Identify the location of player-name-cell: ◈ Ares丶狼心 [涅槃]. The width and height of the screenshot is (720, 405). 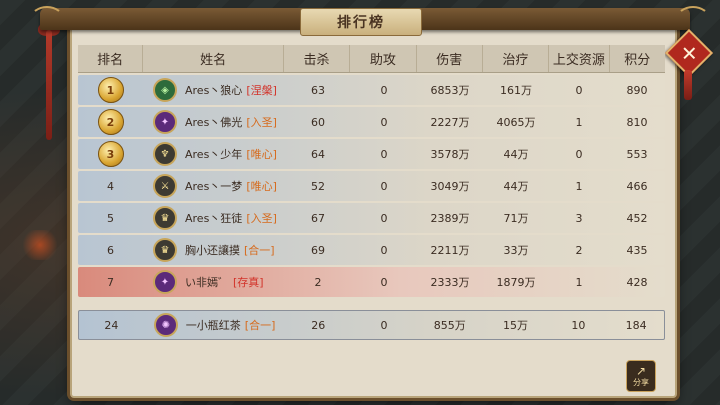
(214, 90).